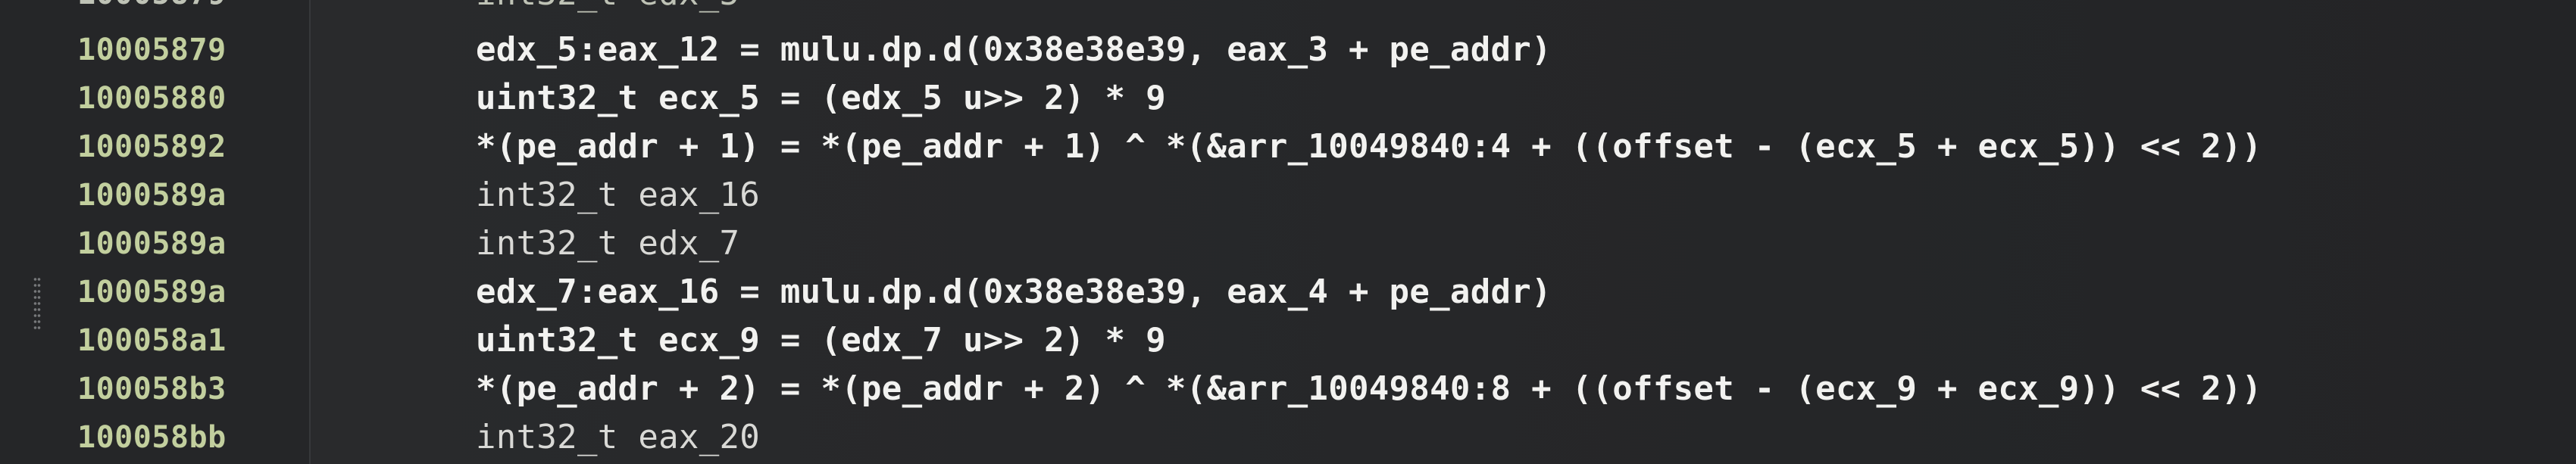 The width and height of the screenshot is (2576, 464). What do you see at coordinates (152, 98) in the screenshot?
I see `line-address: 10005880` at bounding box center [152, 98].